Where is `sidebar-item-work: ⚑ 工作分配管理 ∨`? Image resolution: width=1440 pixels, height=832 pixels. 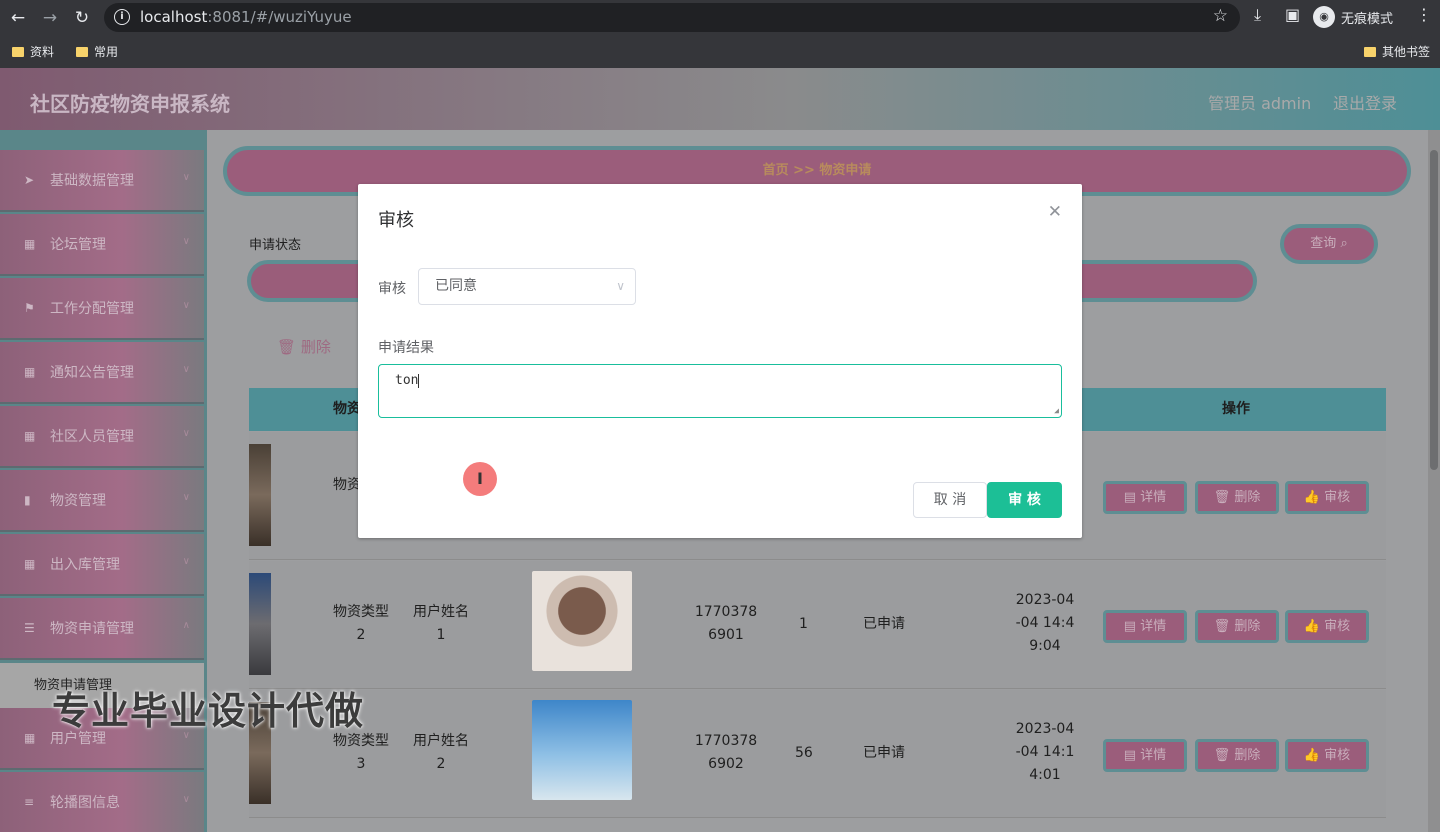 sidebar-item-work: ⚑ 工作分配管理 ∨ is located at coordinates (102, 309).